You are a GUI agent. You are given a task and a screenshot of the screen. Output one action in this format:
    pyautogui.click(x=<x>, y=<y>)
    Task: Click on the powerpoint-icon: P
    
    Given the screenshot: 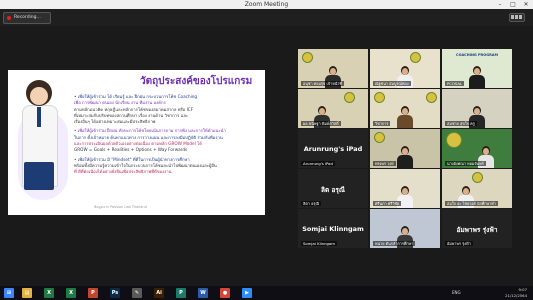 What is the action you would take?
    pyautogui.click(x=93, y=293)
    